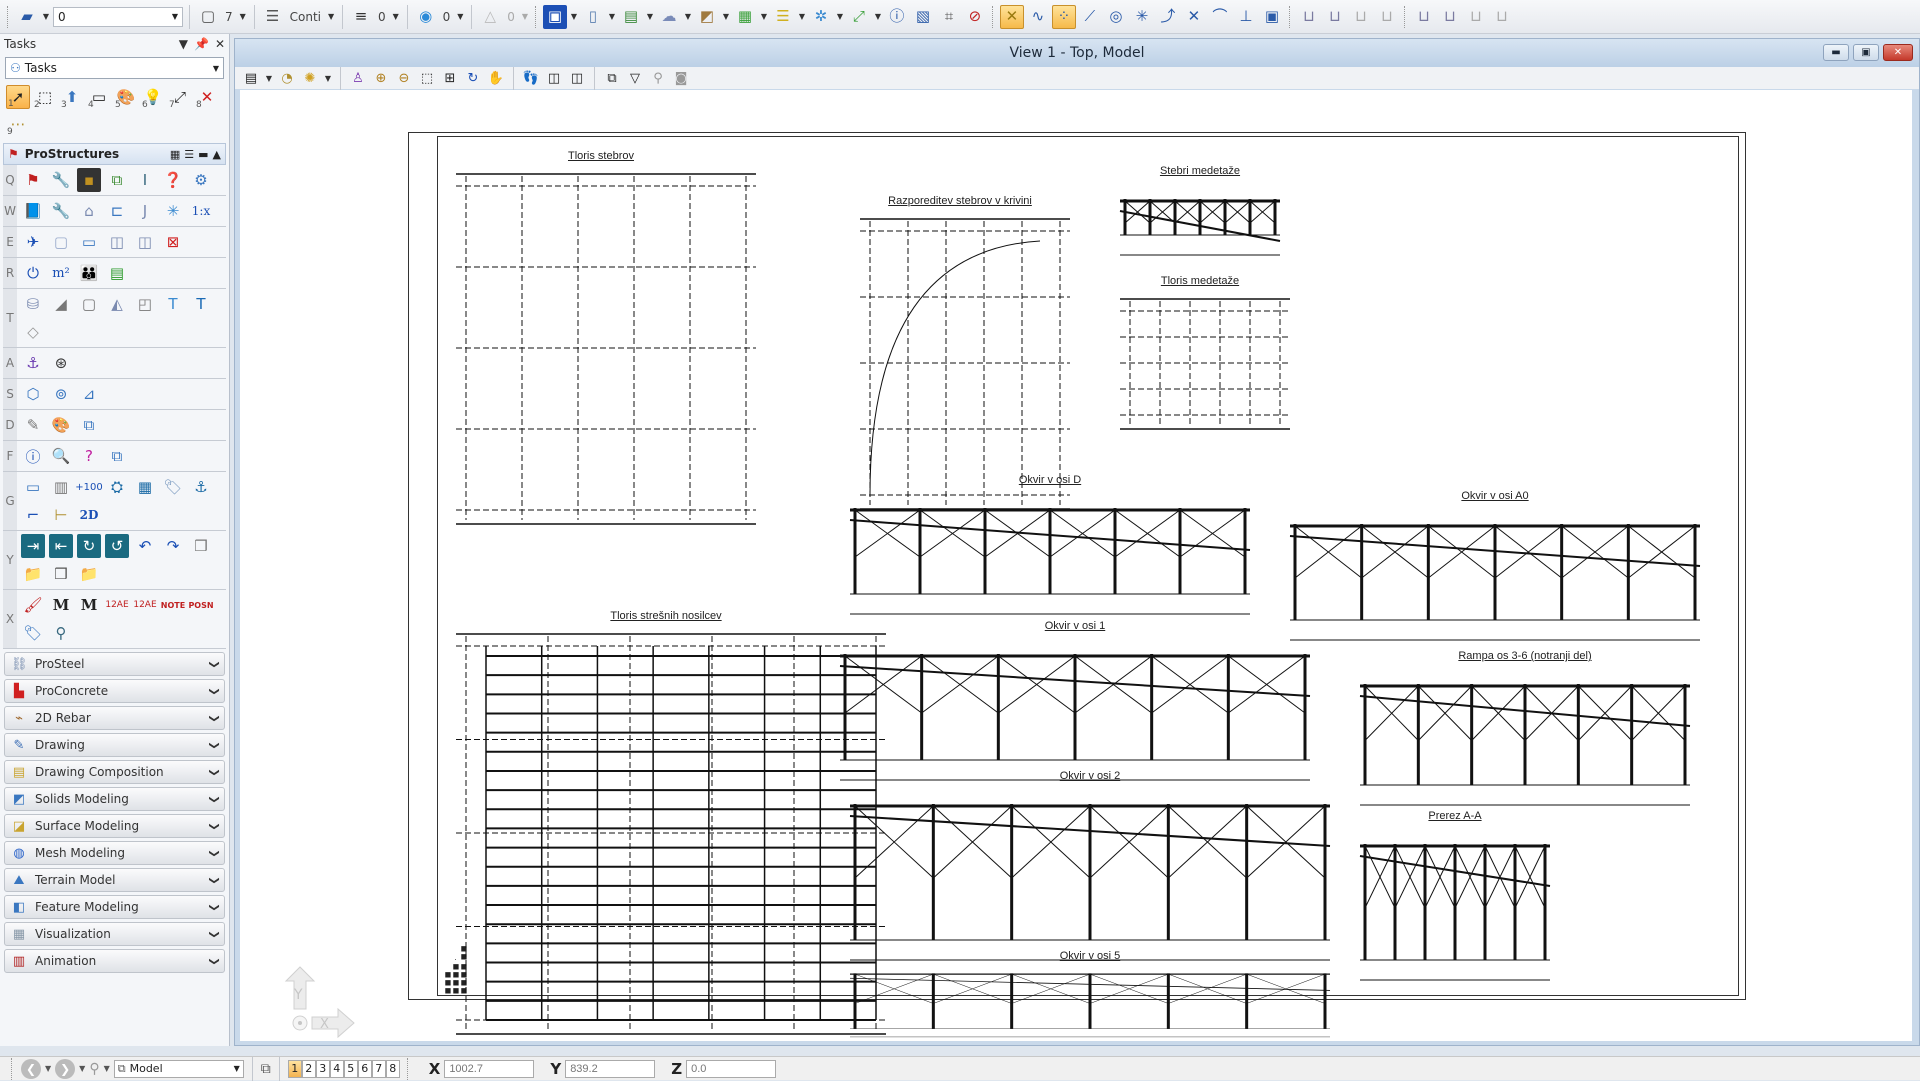  I want to click on people-icon: 👪, so click(89, 273).